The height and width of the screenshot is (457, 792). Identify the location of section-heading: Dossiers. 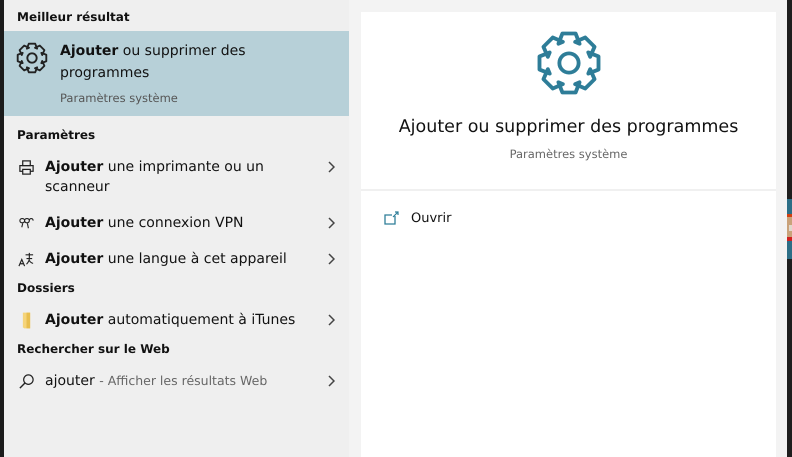
(46, 289).